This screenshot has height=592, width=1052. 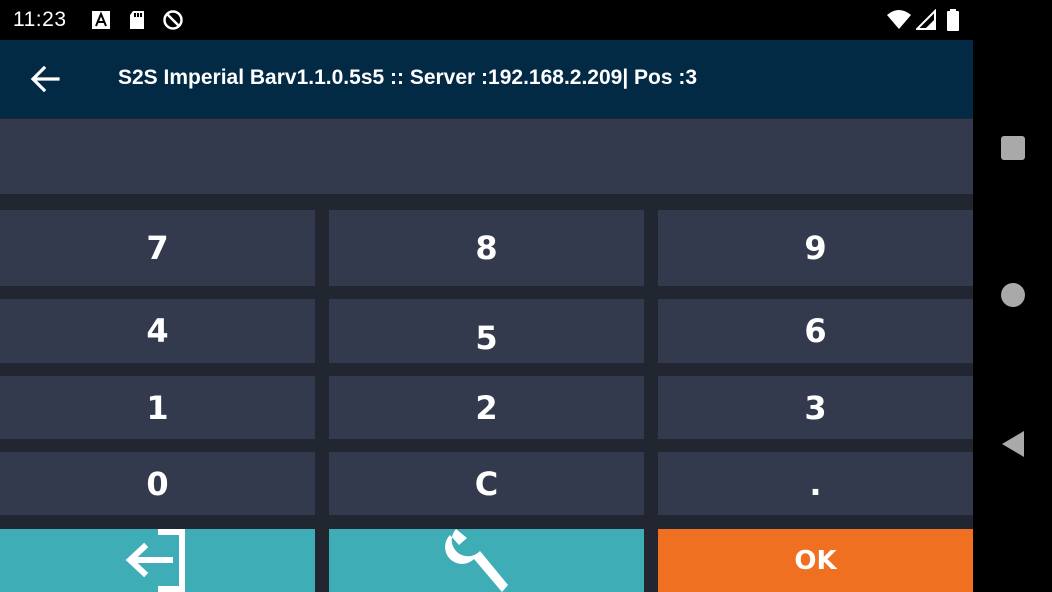 What do you see at coordinates (40, 19) in the screenshot?
I see `status-time: 11:23` at bounding box center [40, 19].